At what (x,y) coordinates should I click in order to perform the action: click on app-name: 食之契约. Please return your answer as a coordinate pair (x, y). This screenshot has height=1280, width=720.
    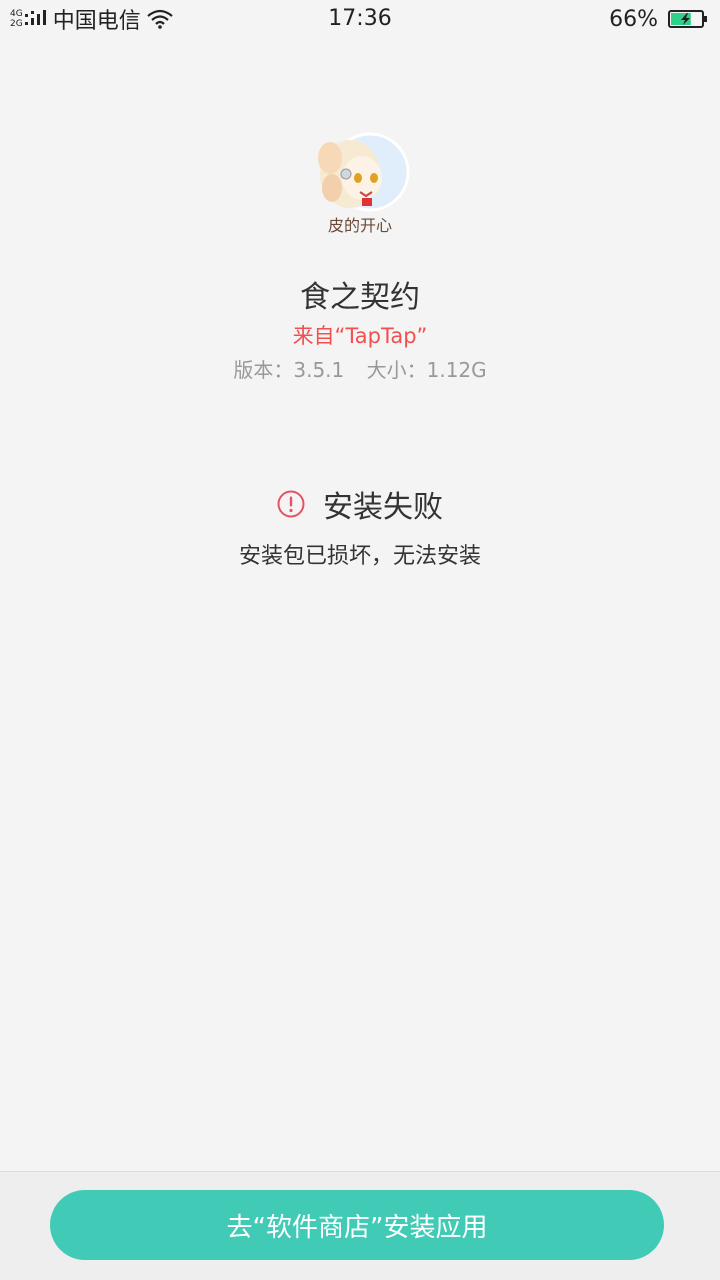
    Looking at the image, I should click on (360, 297).